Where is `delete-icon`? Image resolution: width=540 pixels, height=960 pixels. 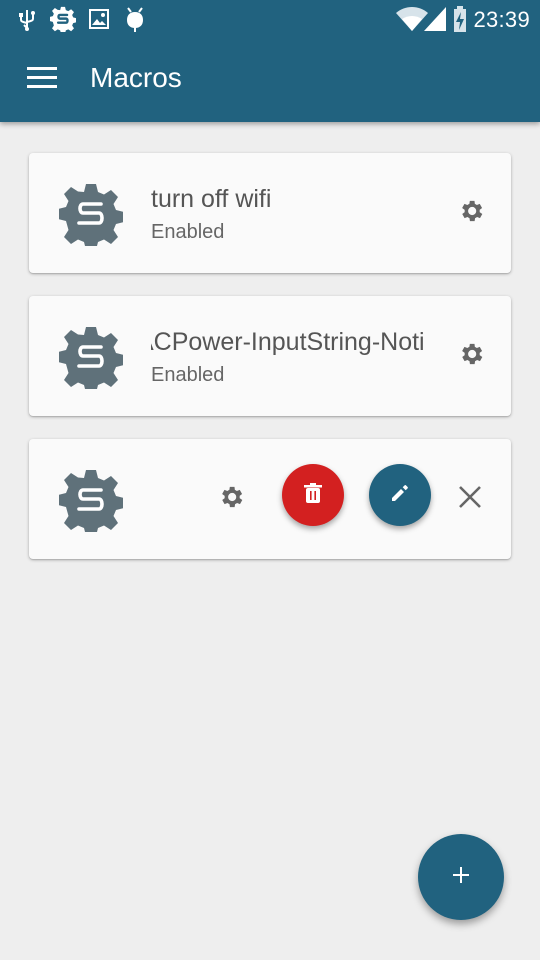 delete-icon is located at coordinates (313, 495).